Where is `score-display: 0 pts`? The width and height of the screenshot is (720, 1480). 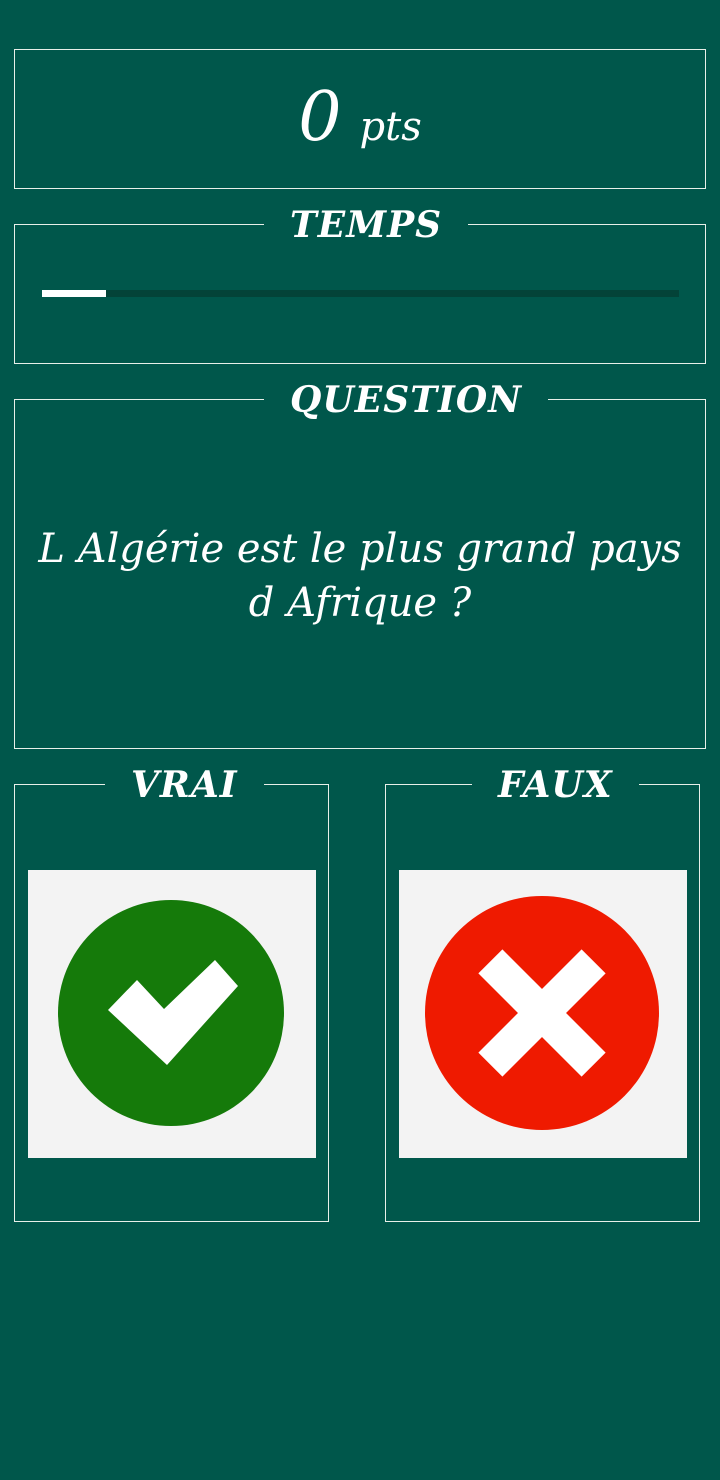
score-display: 0 pts is located at coordinates (360, 118).